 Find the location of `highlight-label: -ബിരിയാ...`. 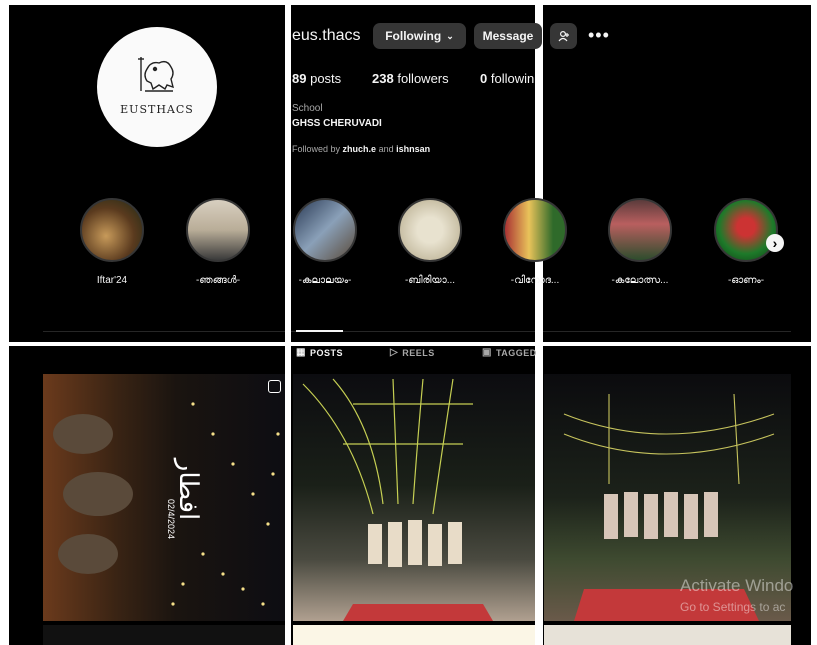

highlight-label: -ബിരിയാ... is located at coordinates (430, 280).